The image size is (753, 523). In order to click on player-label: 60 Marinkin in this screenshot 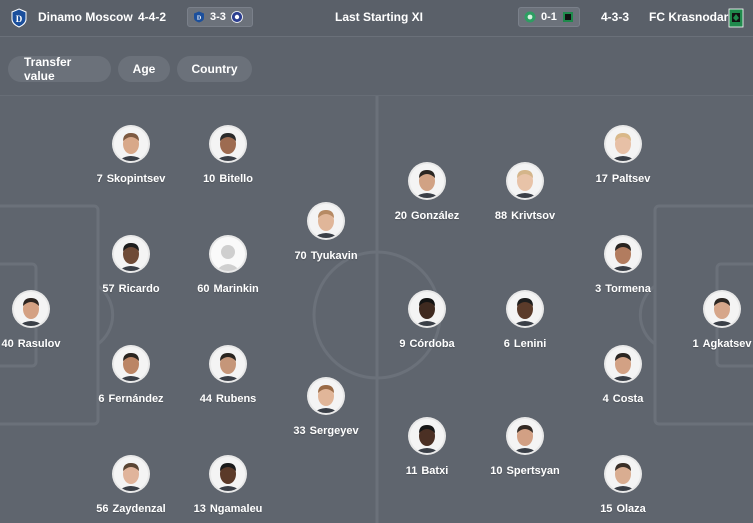, I will do `click(228, 289)`.